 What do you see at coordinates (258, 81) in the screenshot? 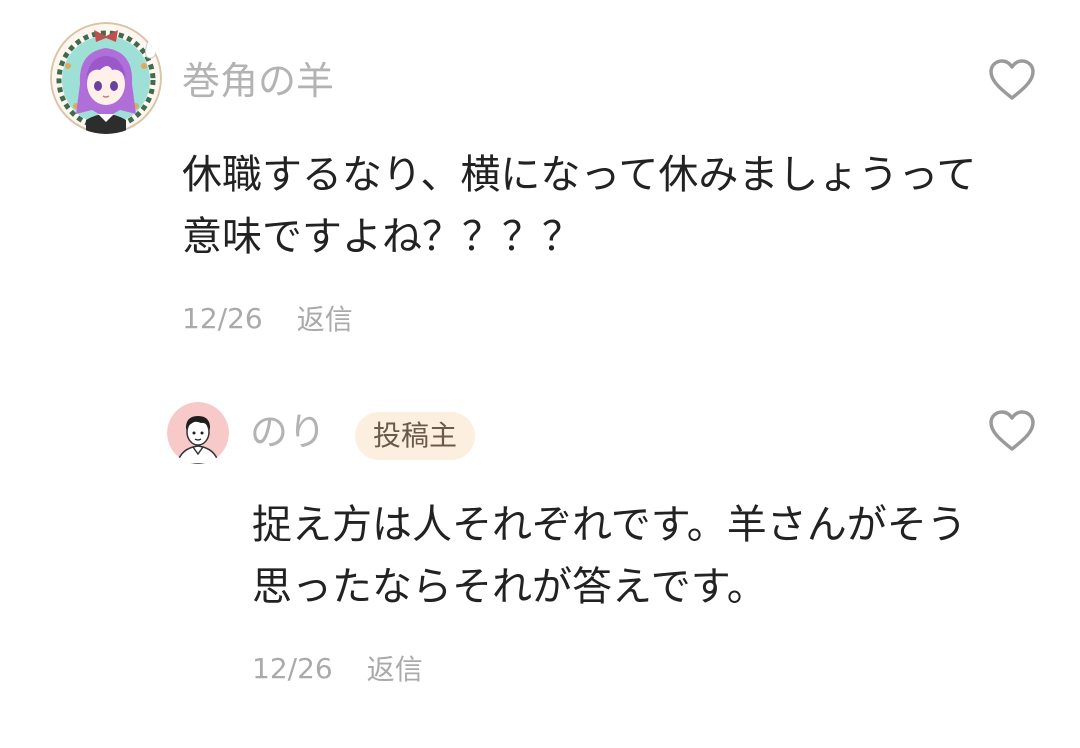
I see `username: 巻角の羊` at bounding box center [258, 81].